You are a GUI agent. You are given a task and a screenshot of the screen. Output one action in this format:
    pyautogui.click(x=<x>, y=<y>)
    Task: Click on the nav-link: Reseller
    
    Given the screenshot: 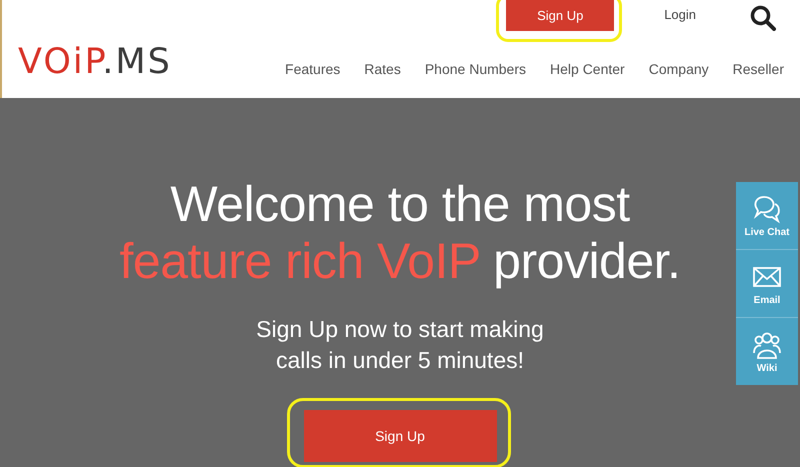 What is the action you would take?
    pyautogui.click(x=758, y=69)
    